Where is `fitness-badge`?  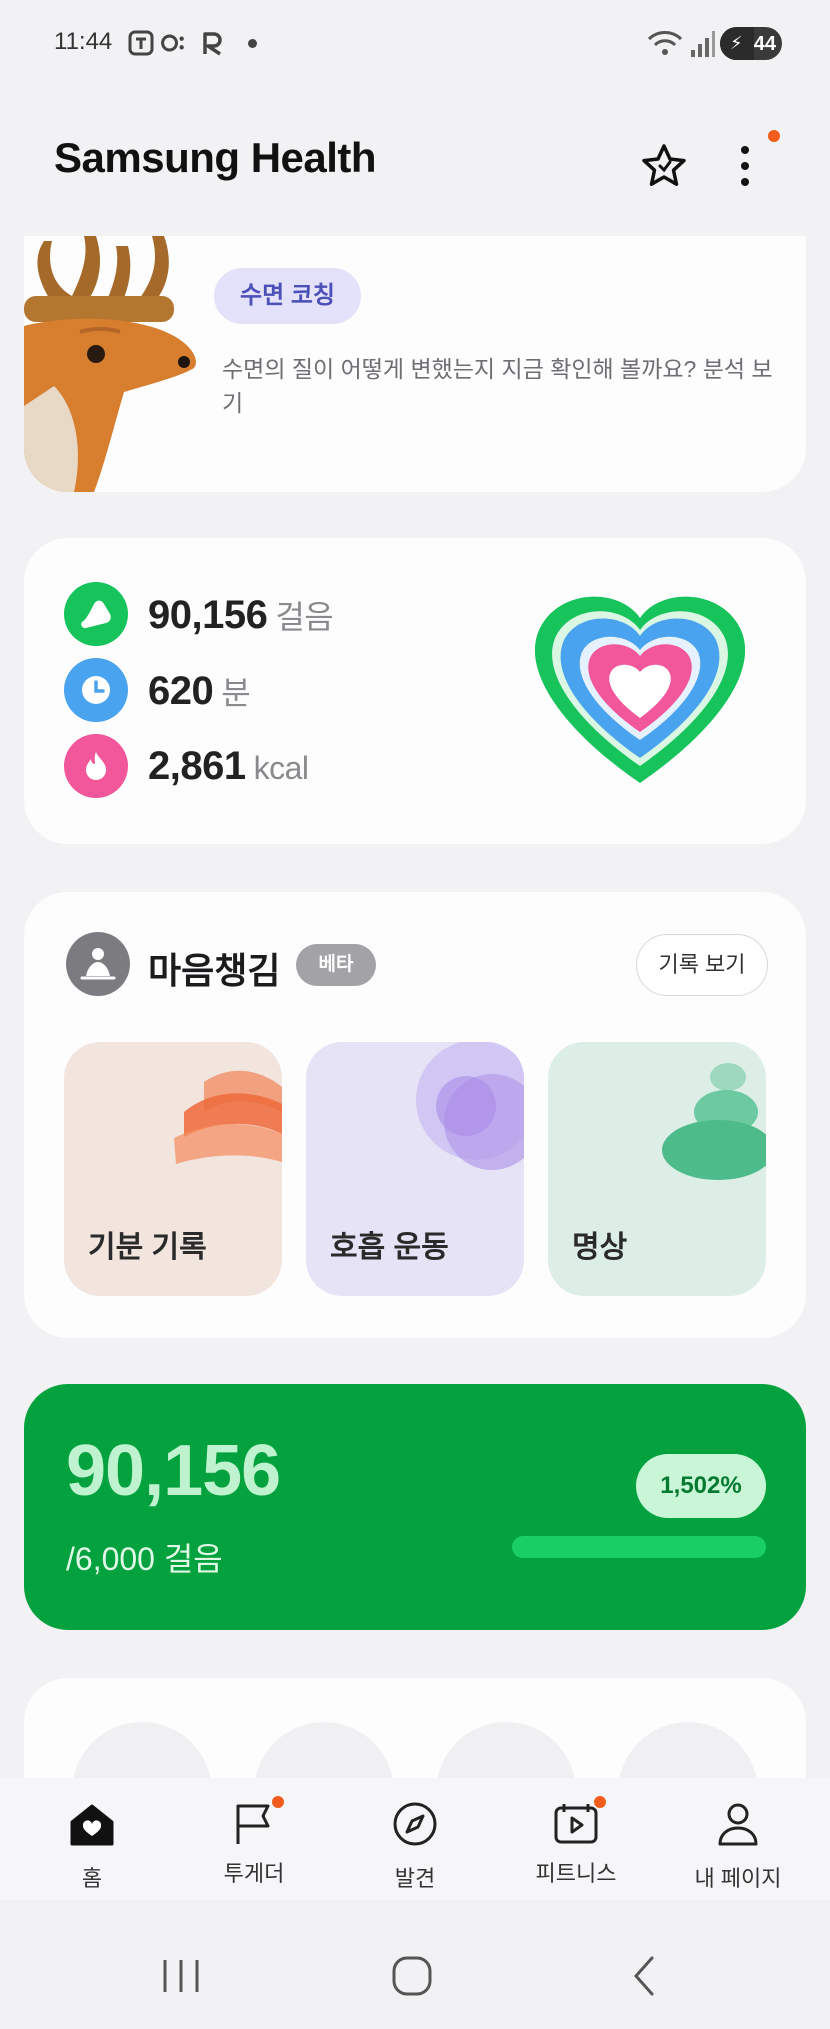 fitness-badge is located at coordinates (600, 1802).